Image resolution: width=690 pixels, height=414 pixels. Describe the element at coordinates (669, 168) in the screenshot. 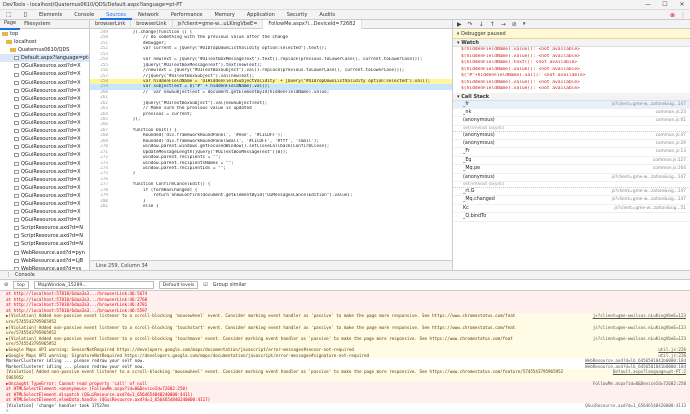

I see `frame-location: common.js:164` at that location.